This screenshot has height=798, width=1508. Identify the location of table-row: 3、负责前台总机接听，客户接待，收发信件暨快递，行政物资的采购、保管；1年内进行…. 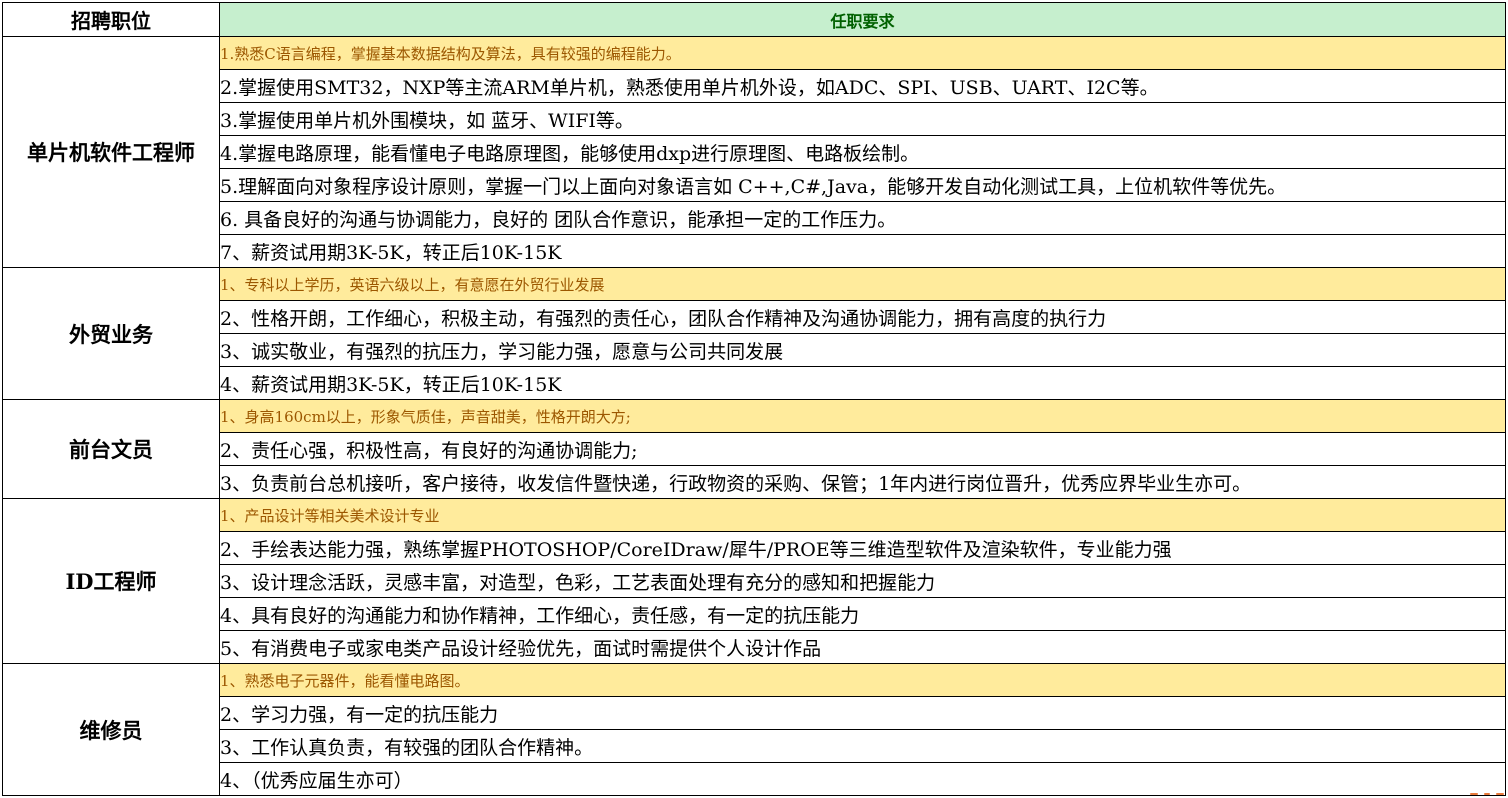
(754, 482).